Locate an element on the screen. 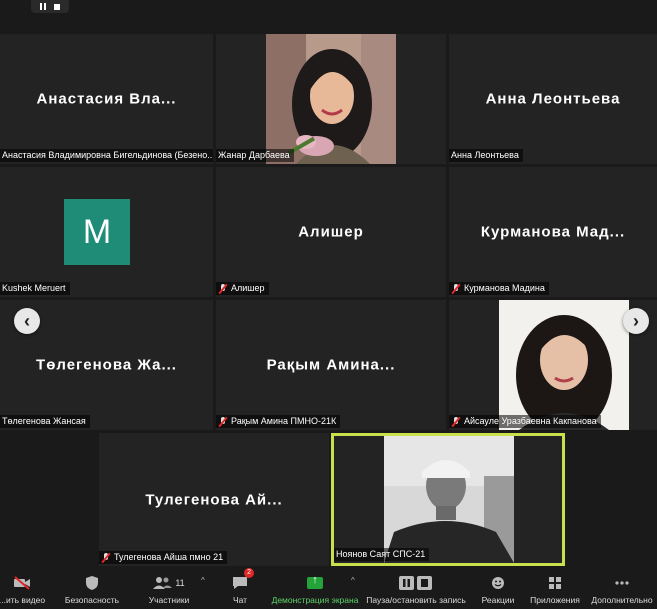 This screenshot has height=609, width=657. participant-tile: M Kushek Meruert is located at coordinates (106, 232).